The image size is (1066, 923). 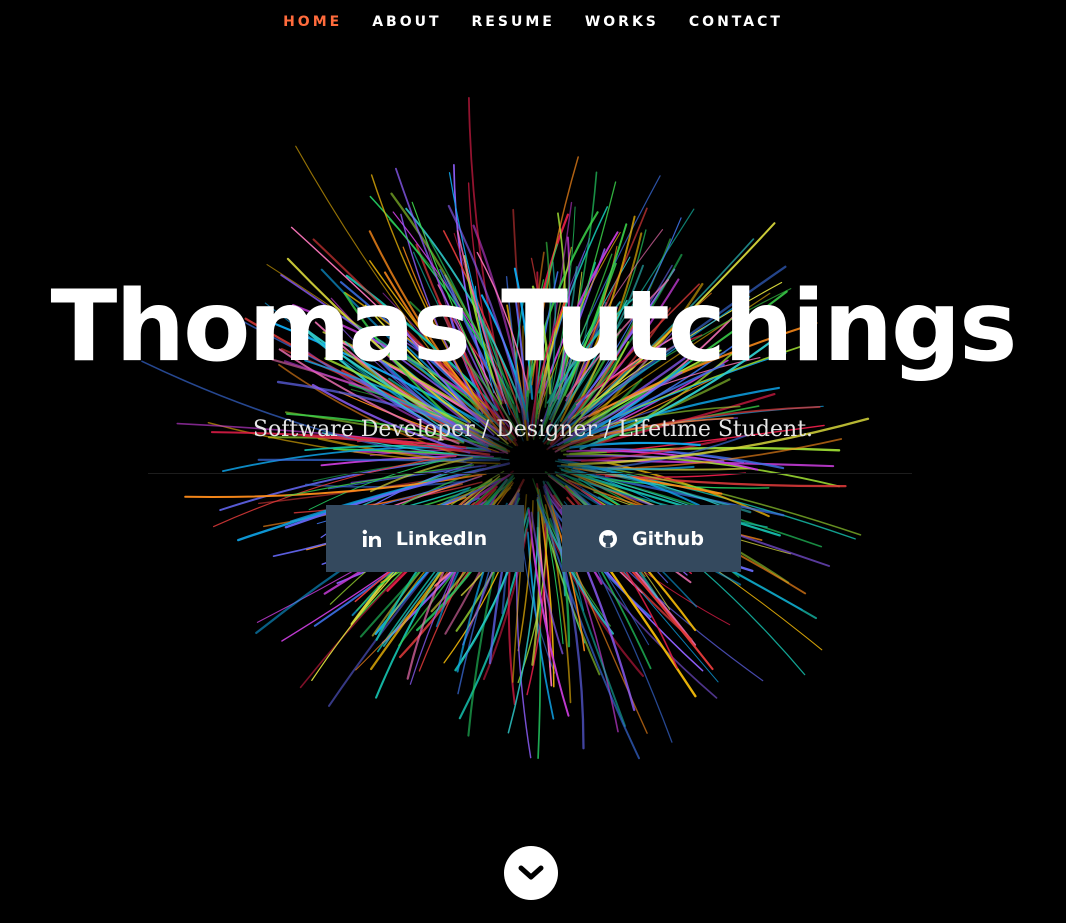 What do you see at coordinates (530, 473) in the screenshot?
I see `hero-divider` at bounding box center [530, 473].